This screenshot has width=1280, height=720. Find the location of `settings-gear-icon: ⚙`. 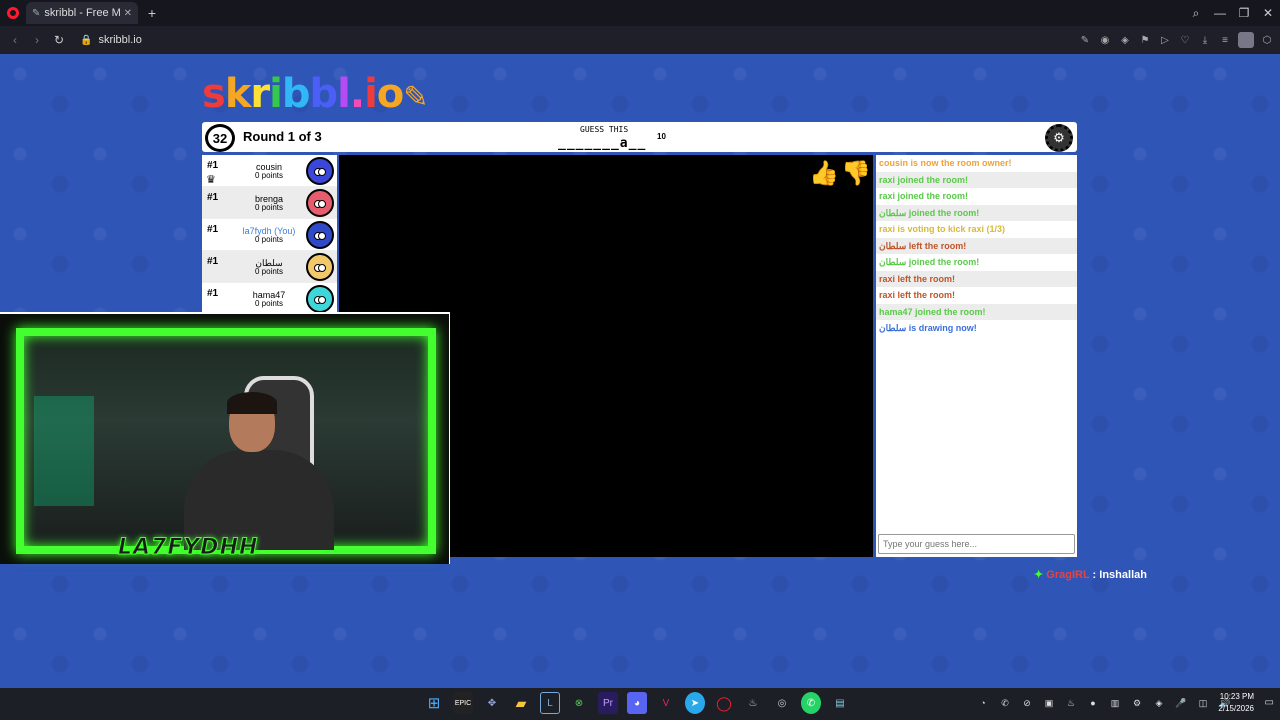

settings-gear-icon: ⚙ is located at coordinates (1059, 138).